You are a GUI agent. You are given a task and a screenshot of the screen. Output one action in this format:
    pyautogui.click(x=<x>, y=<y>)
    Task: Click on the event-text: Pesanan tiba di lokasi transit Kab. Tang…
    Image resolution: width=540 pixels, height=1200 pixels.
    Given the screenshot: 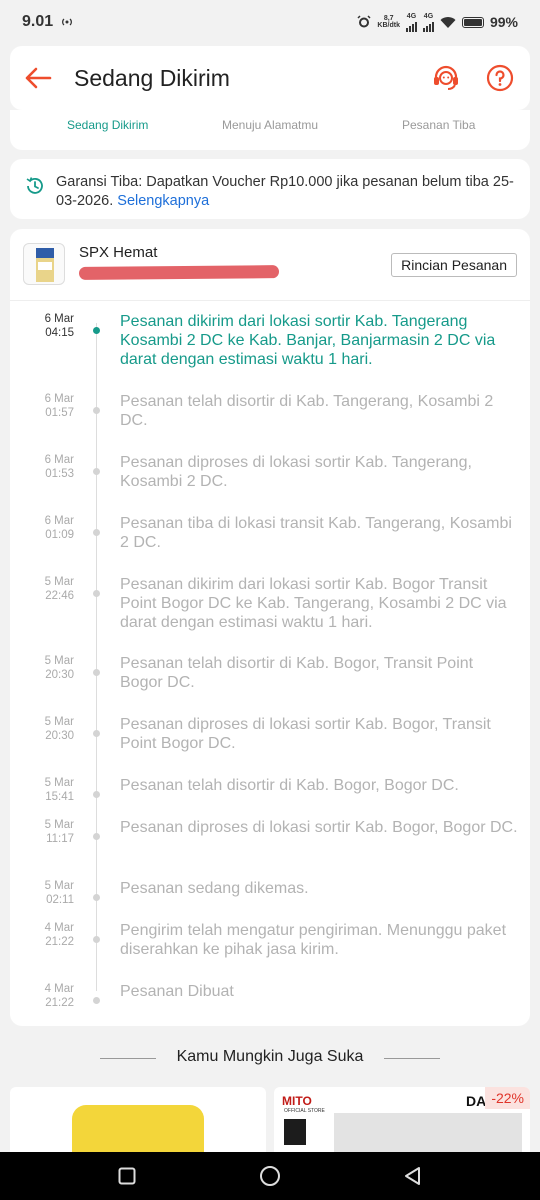 What is the action you would take?
    pyautogui.click(x=316, y=533)
    